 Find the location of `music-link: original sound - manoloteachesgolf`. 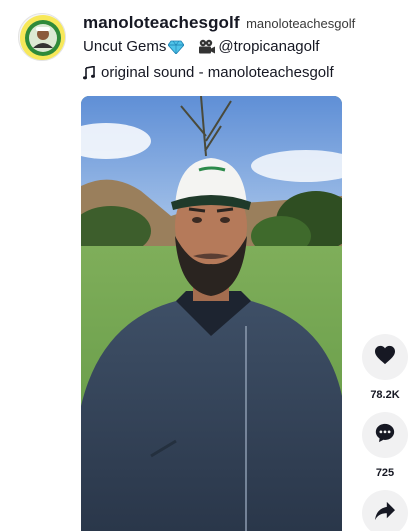

music-link: original sound - manoloteachesgolf is located at coordinates (208, 72).